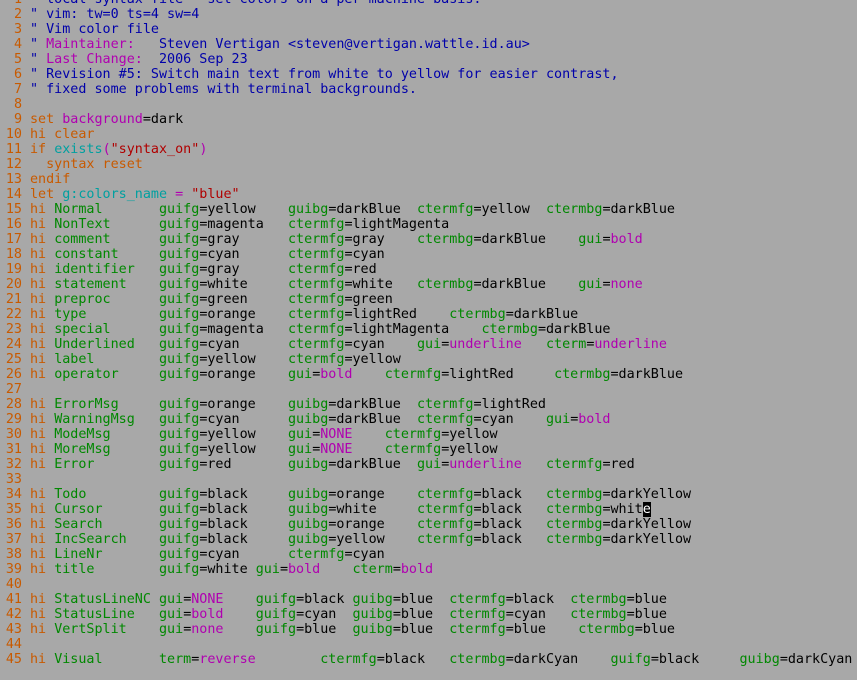 This screenshot has height=680, width=857. What do you see at coordinates (428, 479) in the screenshot?
I see `code-line: 33` at bounding box center [428, 479].